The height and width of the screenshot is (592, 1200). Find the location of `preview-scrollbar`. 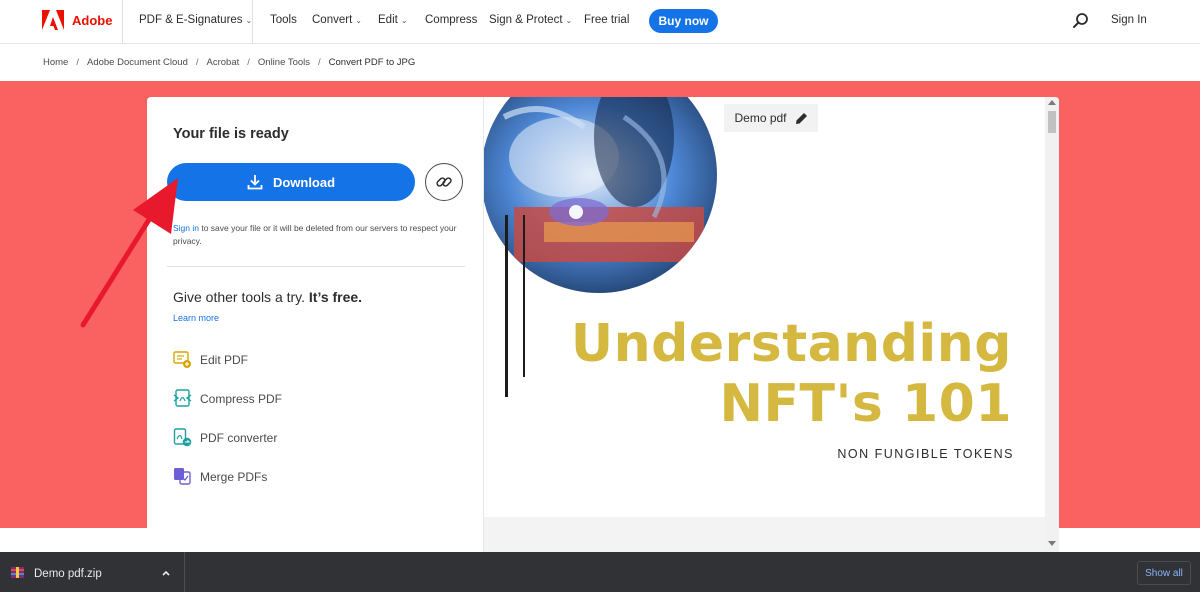

preview-scrollbar is located at coordinates (1052, 324).